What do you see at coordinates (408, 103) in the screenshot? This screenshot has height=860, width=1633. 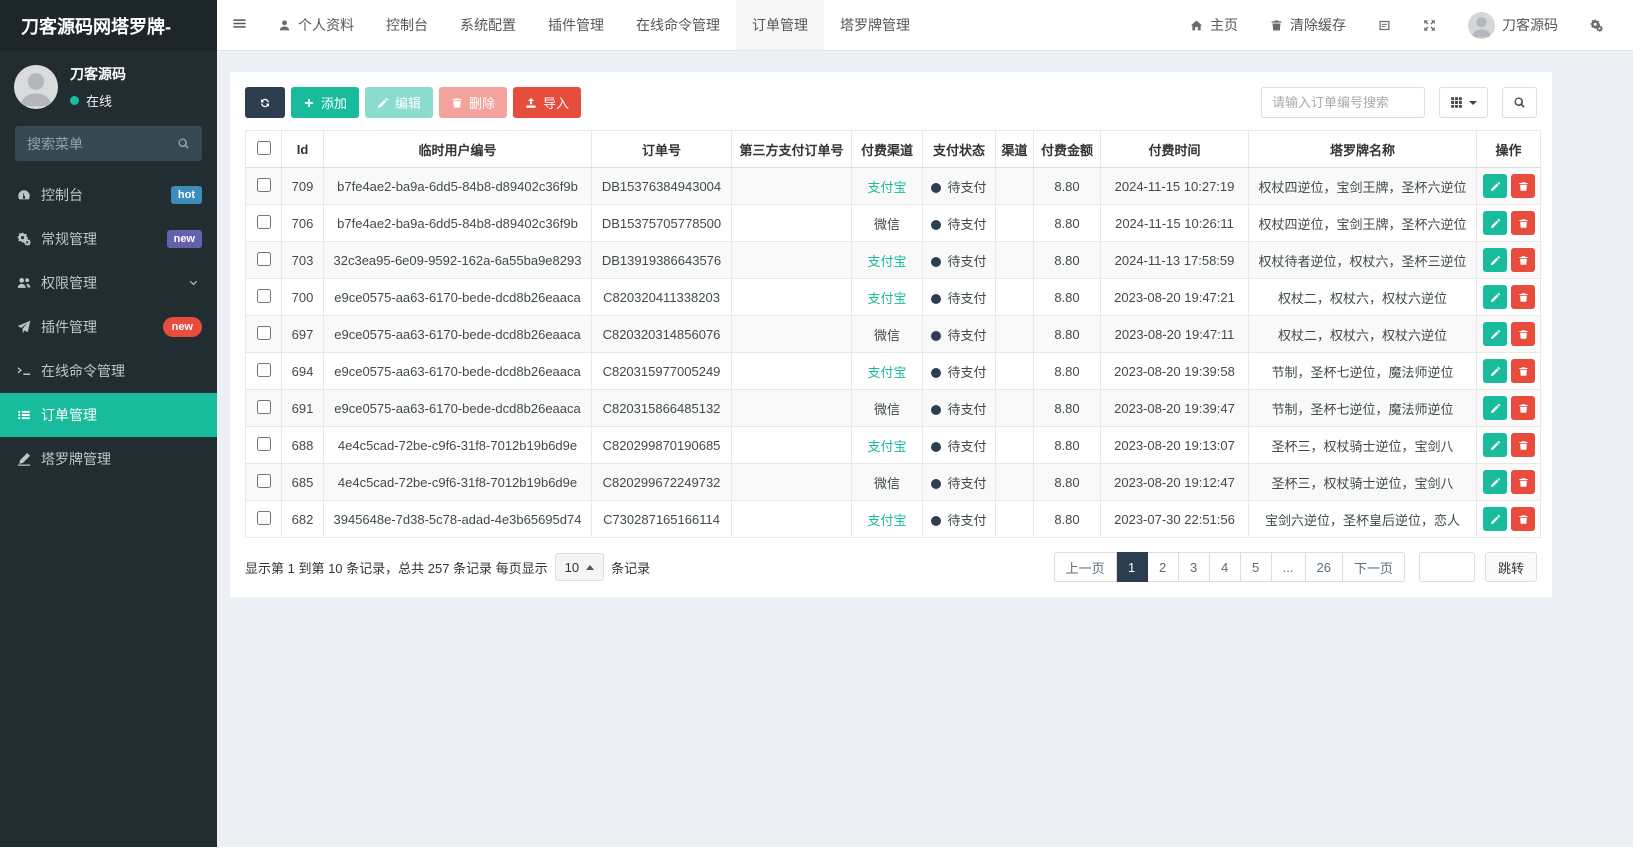 I see `edit-label: 编辑` at bounding box center [408, 103].